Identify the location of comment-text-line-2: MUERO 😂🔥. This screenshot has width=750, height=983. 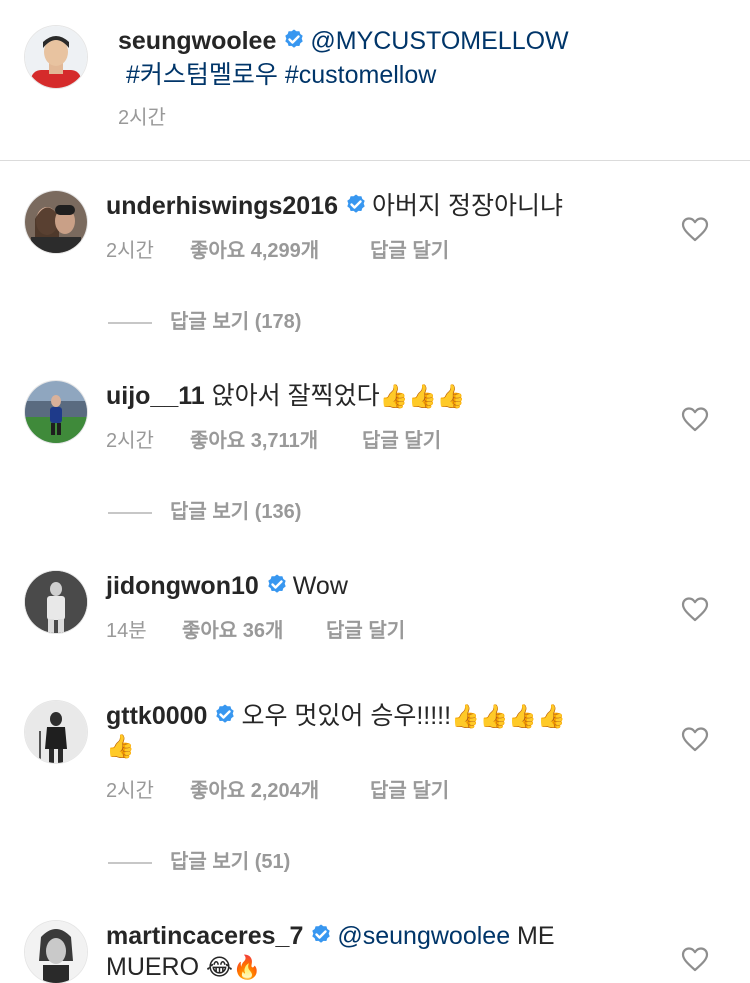
(184, 967).